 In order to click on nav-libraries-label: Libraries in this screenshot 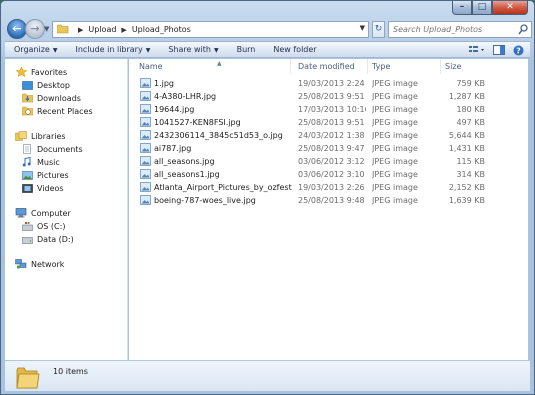, I will do `click(48, 136)`.